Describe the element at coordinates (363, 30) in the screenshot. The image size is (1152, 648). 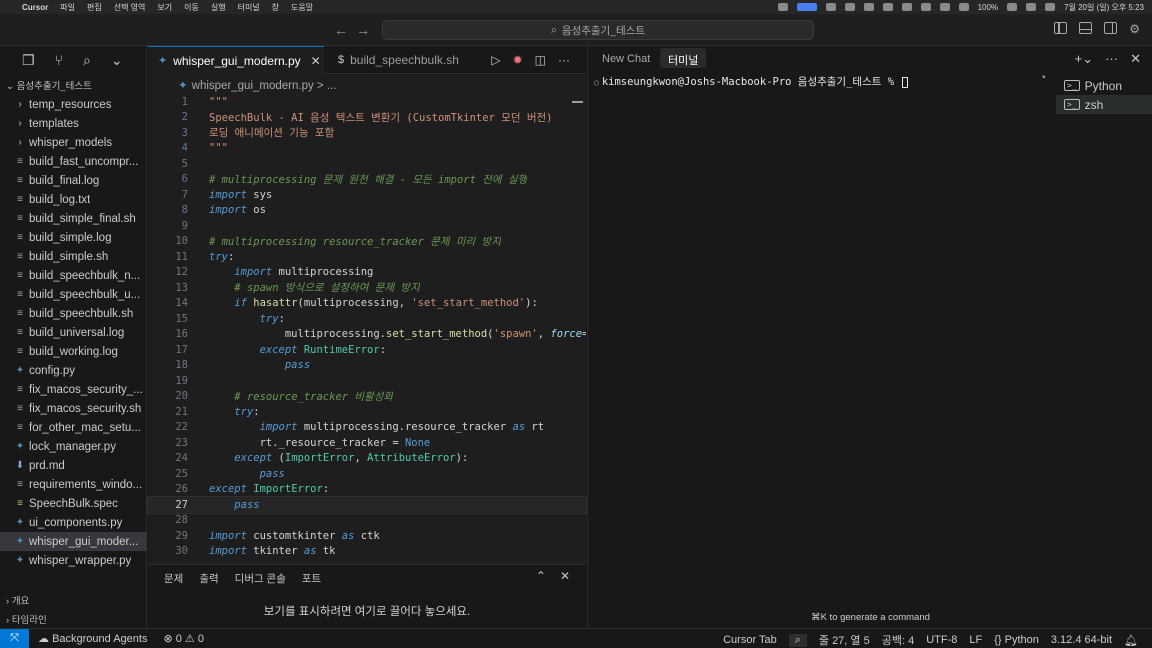
I see `forward-arrow-icon: →` at that location.